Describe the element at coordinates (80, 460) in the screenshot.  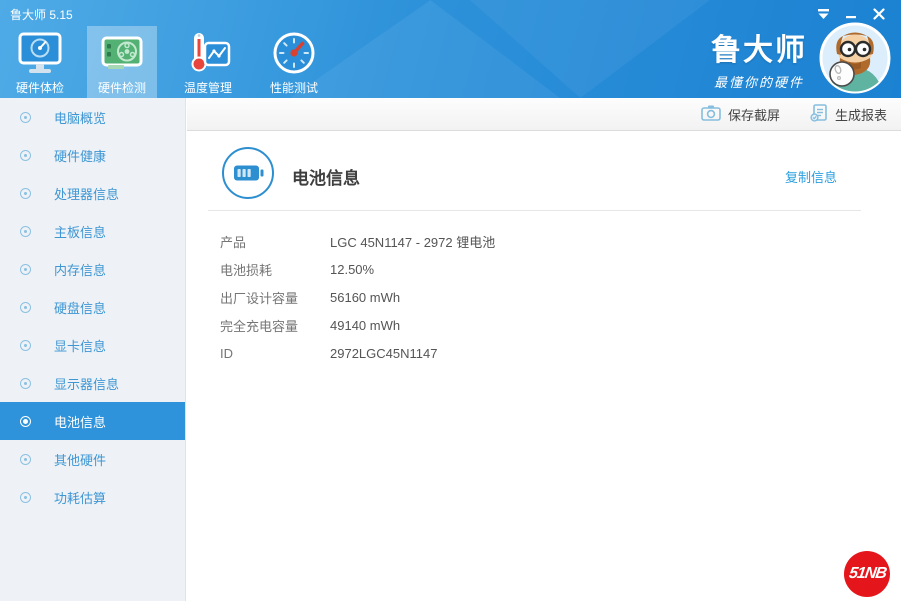
I see `sidebar-item-label: 其他硬件` at that location.